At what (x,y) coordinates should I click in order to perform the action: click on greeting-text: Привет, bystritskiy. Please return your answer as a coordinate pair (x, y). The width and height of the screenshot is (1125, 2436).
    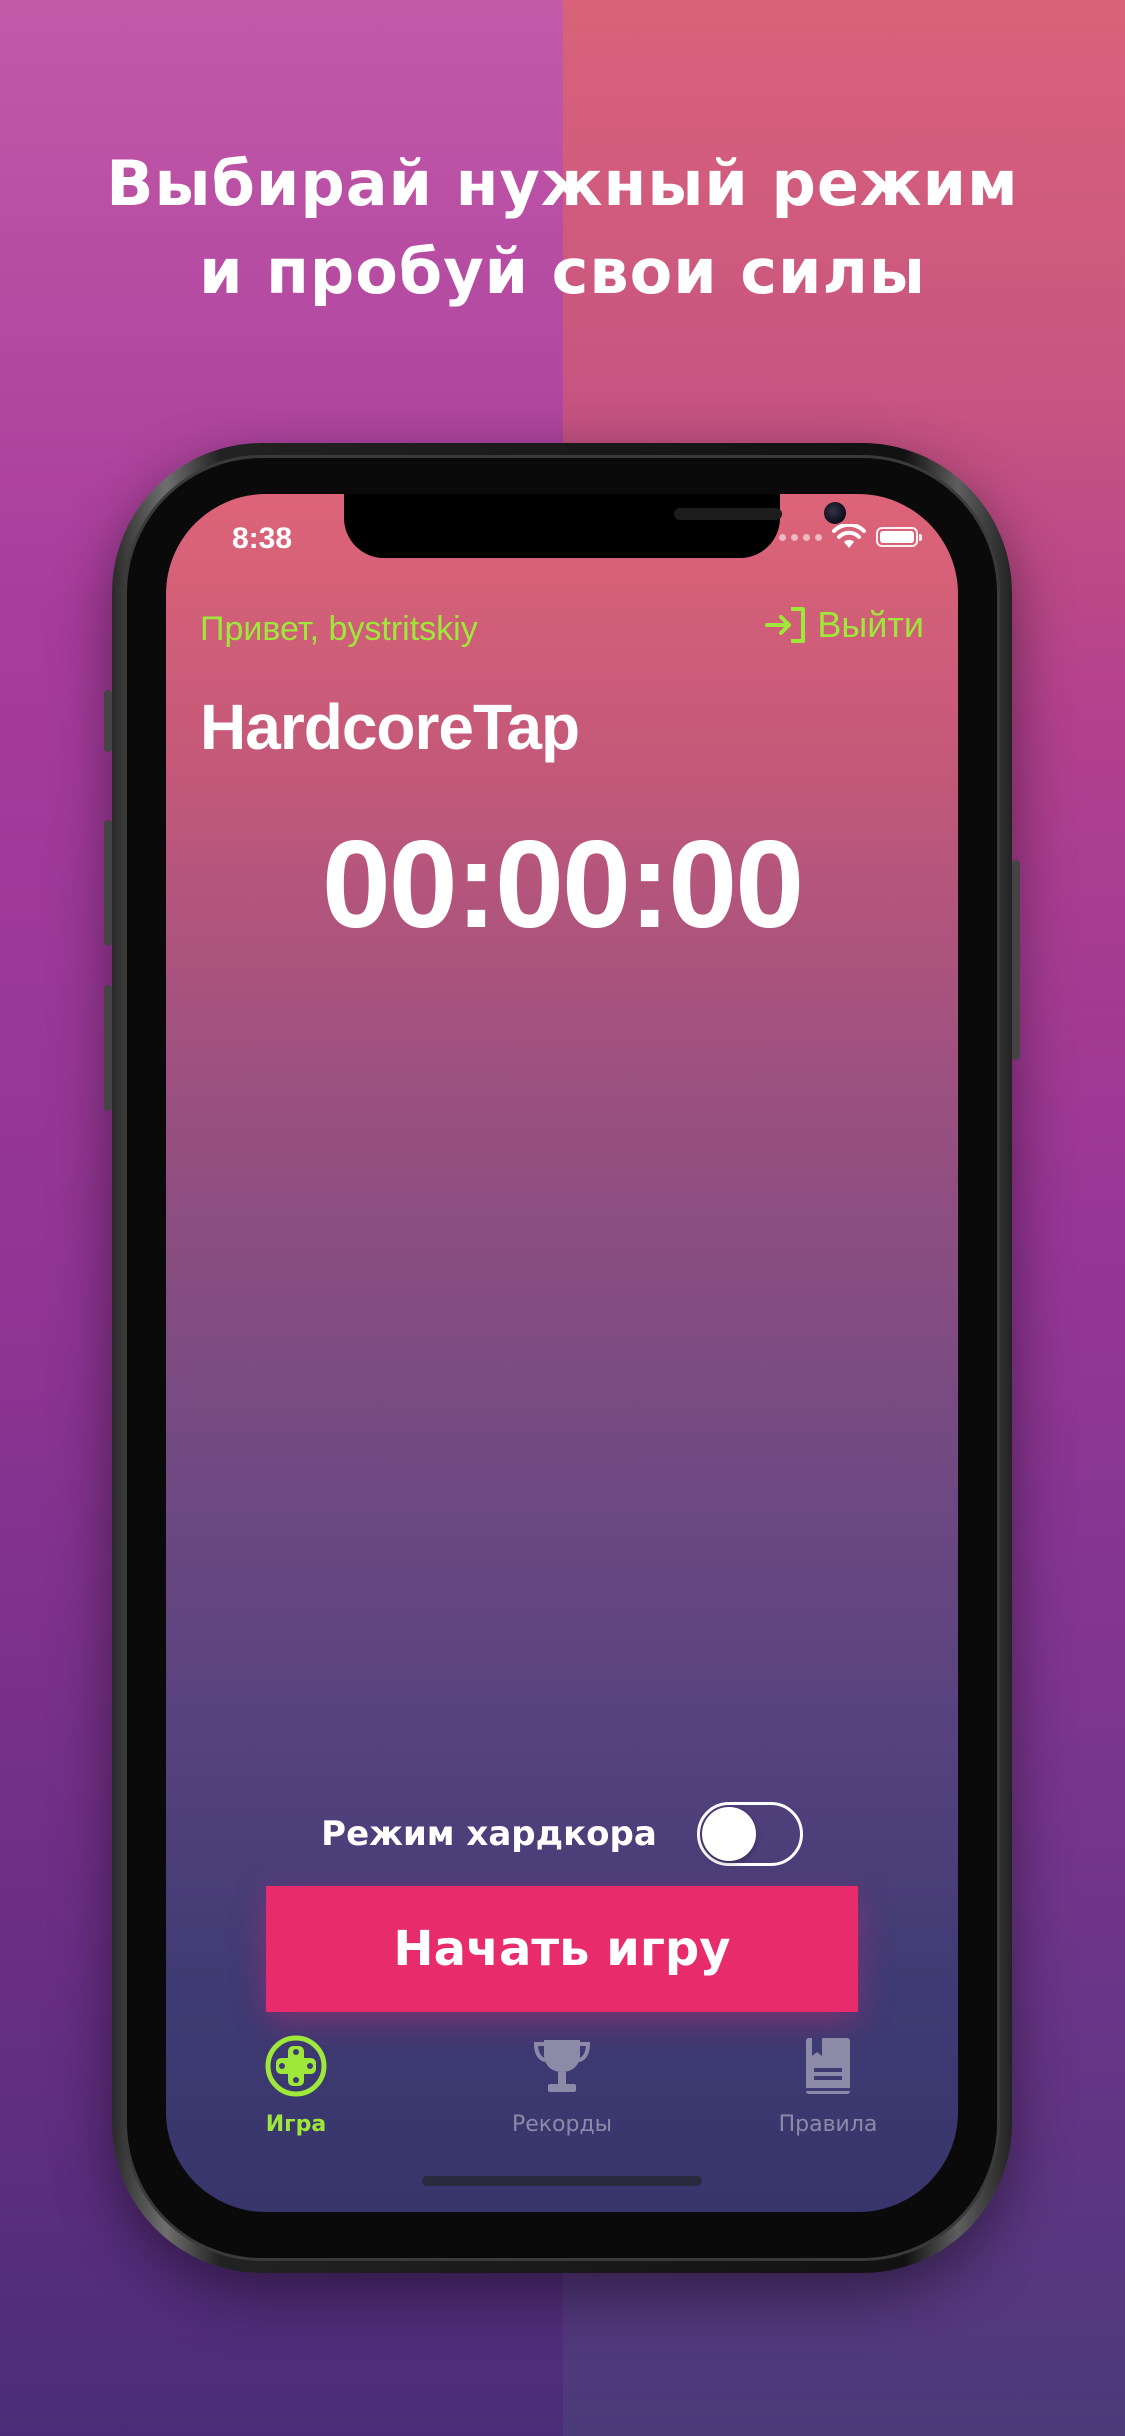
    Looking at the image, I should click on (339, 629).